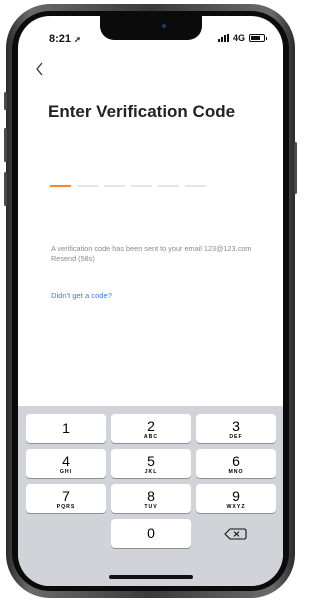 This screenshot has width=320, height=602. I want to click on key-number: 0, so click(151, 533).